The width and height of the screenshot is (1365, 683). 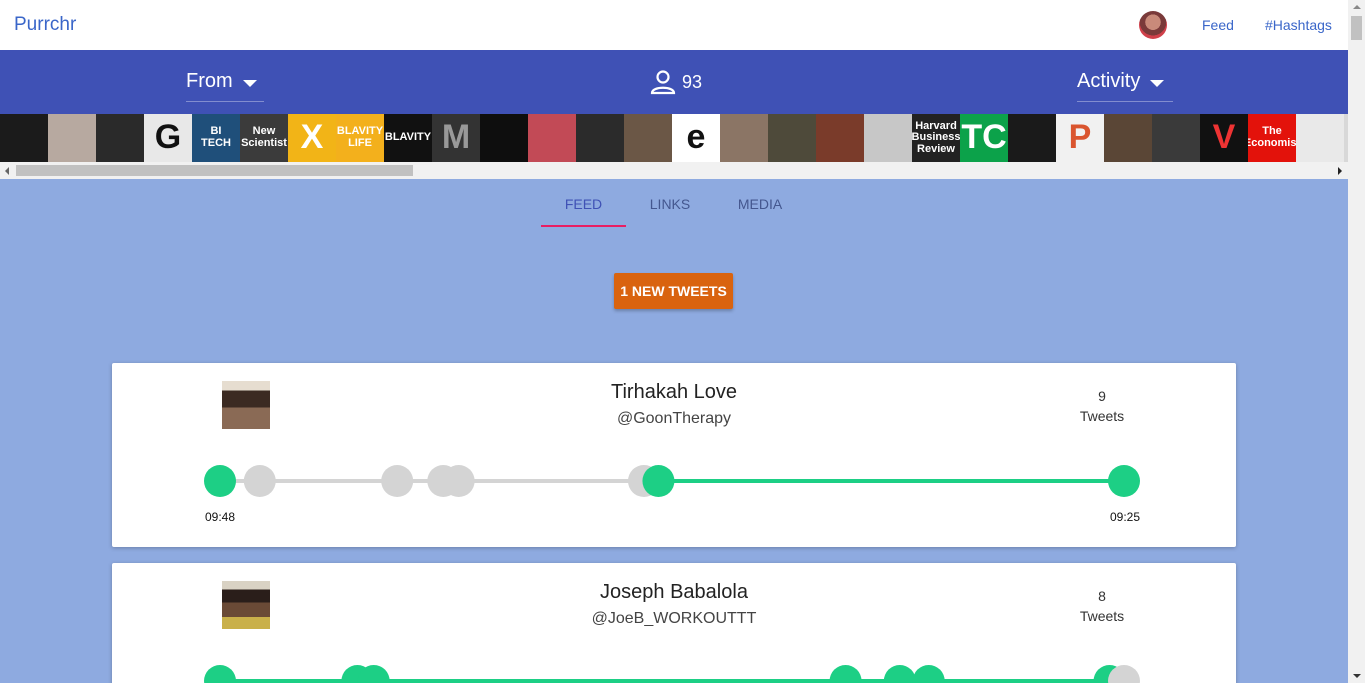 What do you see at coordinates (760, 204) in the screenshot?
I see `tab-media: MEDIA` at bounding box center [760, 204].